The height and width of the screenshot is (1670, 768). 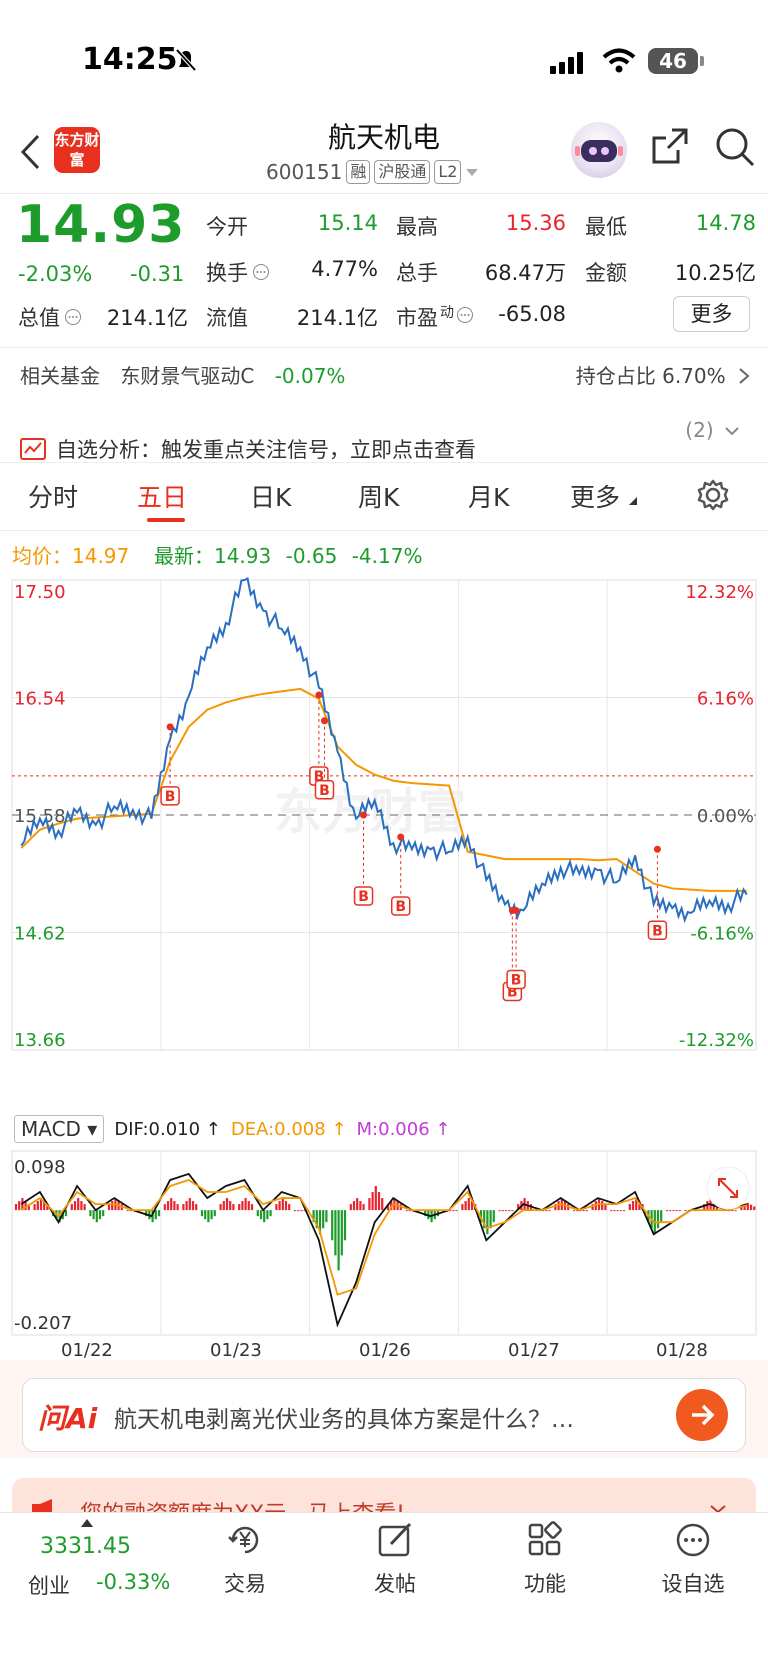 I want to click on chevron-down-icon, so click(x=732, y=431).